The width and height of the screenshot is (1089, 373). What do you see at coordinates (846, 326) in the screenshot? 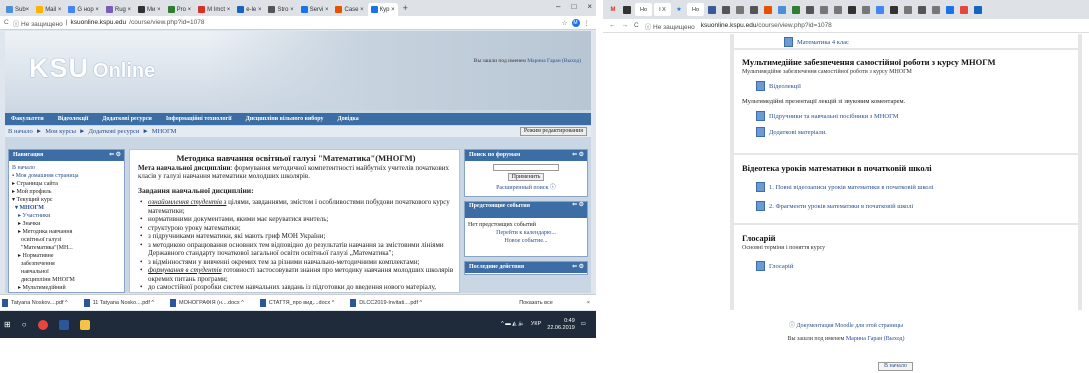
I see `moodle-docs-link: ⓘ Документация Moodle для этой страницы` at bounding box center [846, 326].